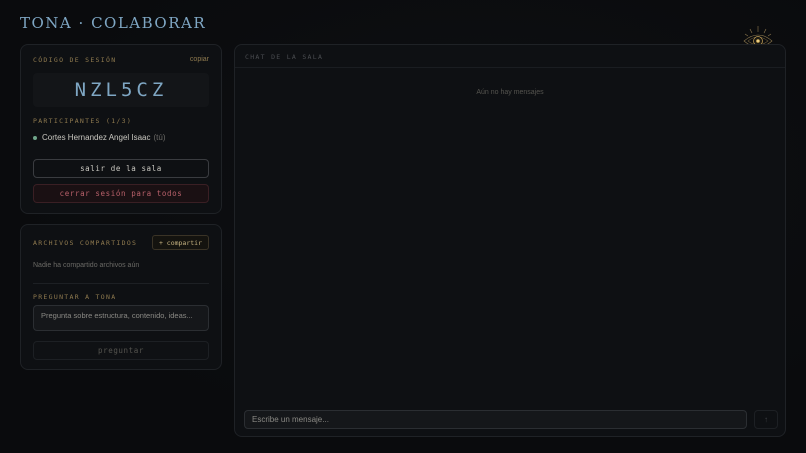  Describe the element at coordinates (96, 137) in the screenshot. I see `participant-name: Cortes Hernandez Angel Isaac` at that location.